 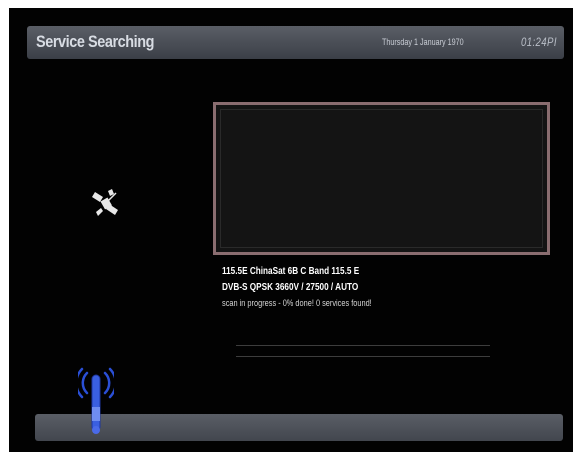 What do you see at coordinates (291, 271) in the screenshot?
I see `transponder-label: 115.5E ChinaSat 6B C Band 115.5 E` at bounding box center [291, 271].